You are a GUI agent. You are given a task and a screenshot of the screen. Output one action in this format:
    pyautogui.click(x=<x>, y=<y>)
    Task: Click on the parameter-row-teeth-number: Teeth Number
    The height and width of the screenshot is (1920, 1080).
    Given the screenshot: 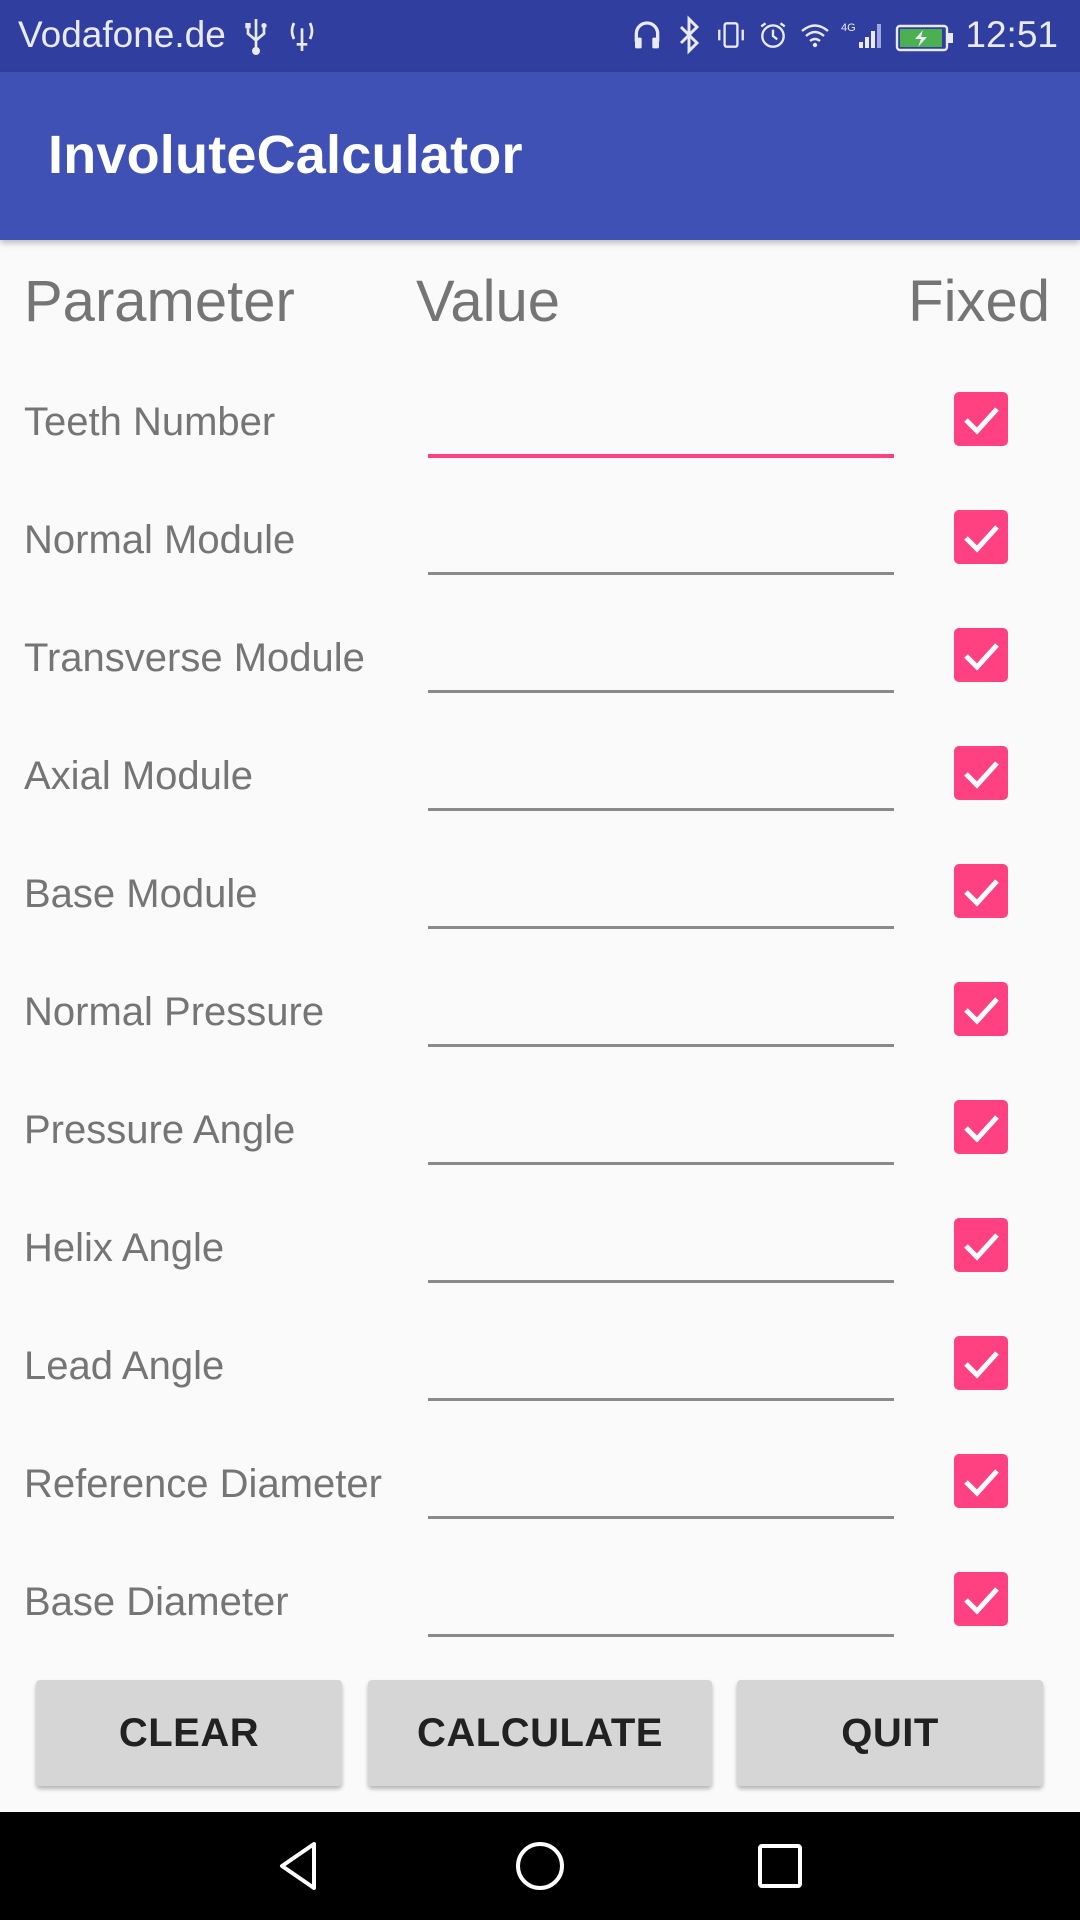 What is the action you would take?
    pyautogui.click(x=540, y=419)
    